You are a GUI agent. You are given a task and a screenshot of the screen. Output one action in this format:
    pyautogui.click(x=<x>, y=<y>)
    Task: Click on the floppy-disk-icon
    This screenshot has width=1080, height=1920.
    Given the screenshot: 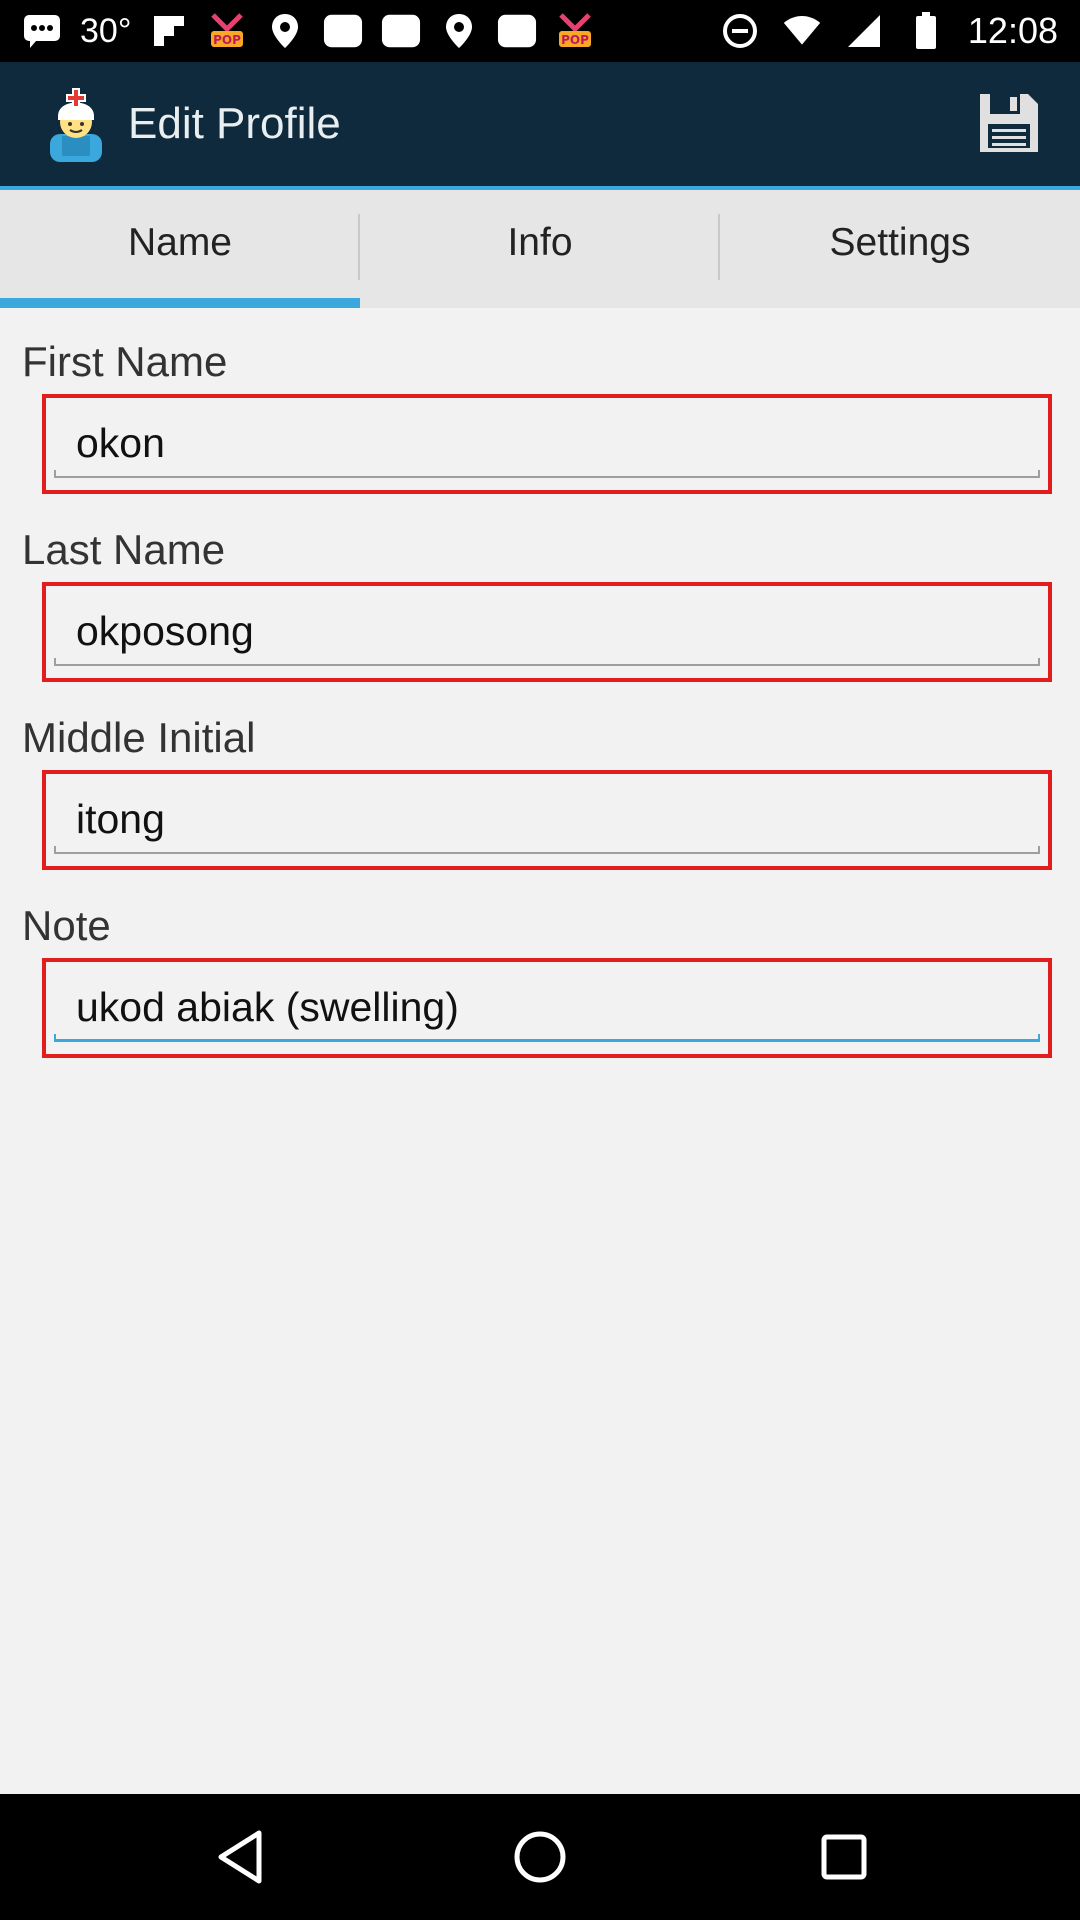 What is the action you would take?
    pyautogui.click(x=1009, y=123)
    